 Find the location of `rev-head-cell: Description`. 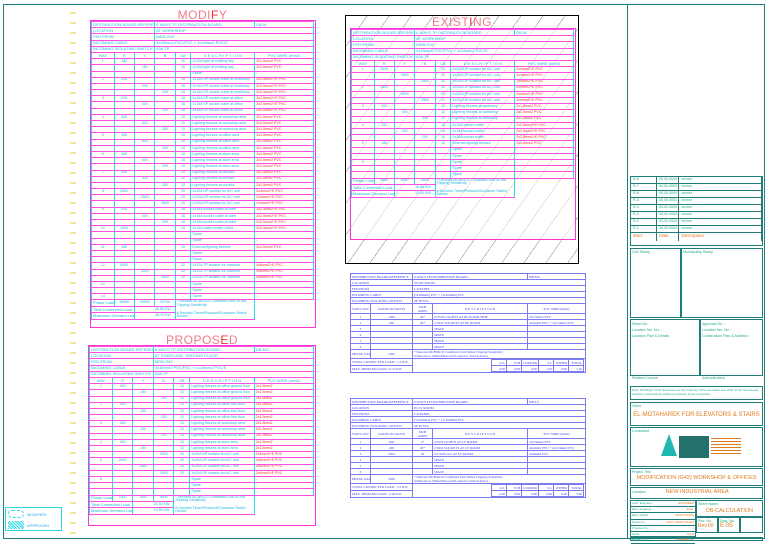

rev-head-cell: Description is located at coordinates (720, 237).